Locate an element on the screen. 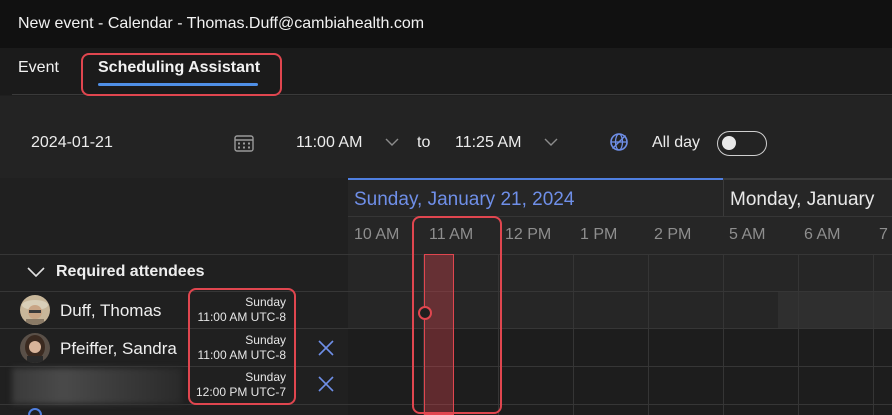  toggle-knob is located at coordinates (729, 143).